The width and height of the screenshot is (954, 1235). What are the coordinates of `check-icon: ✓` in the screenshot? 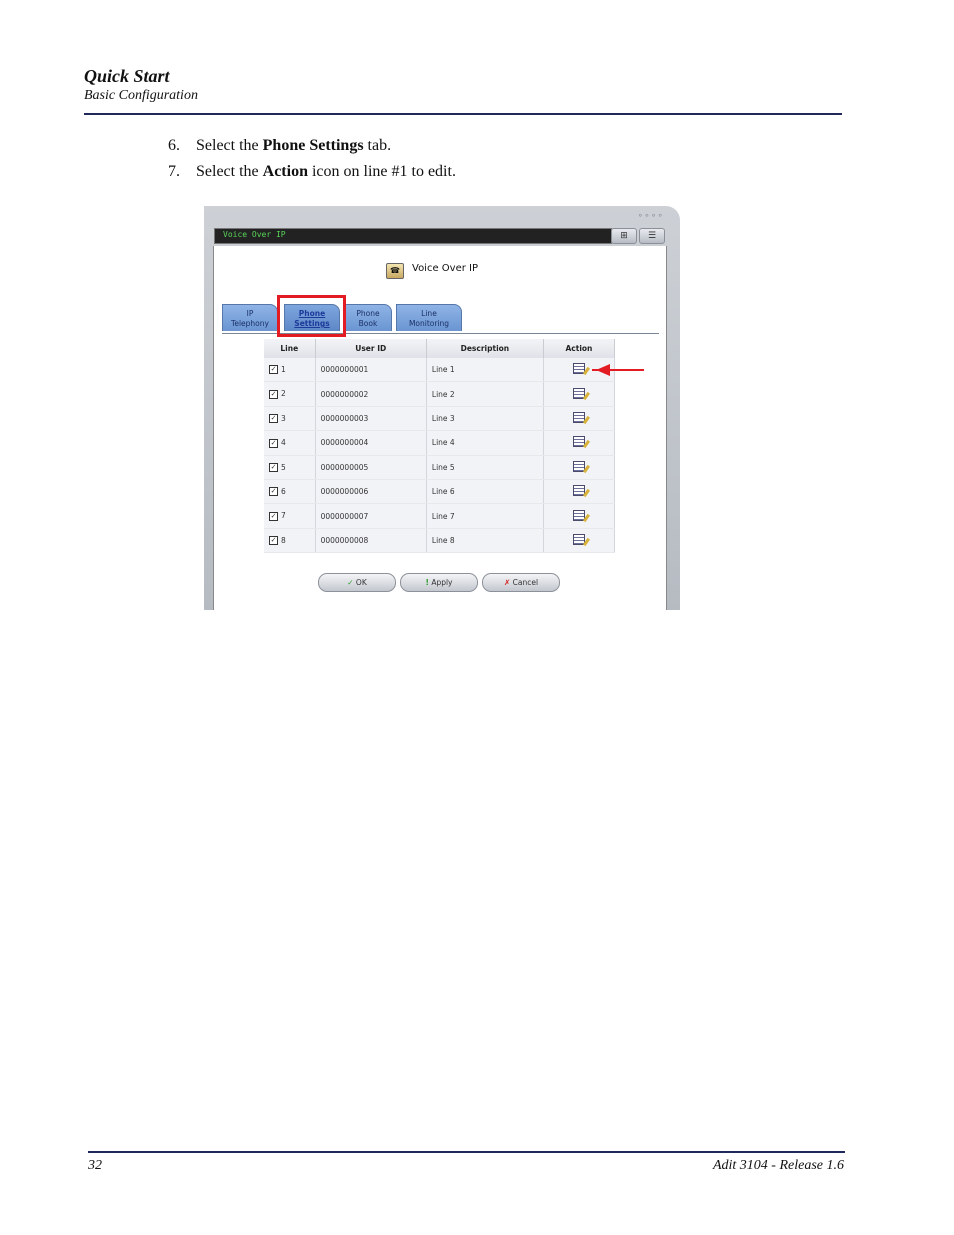 It's located at (350, 582).